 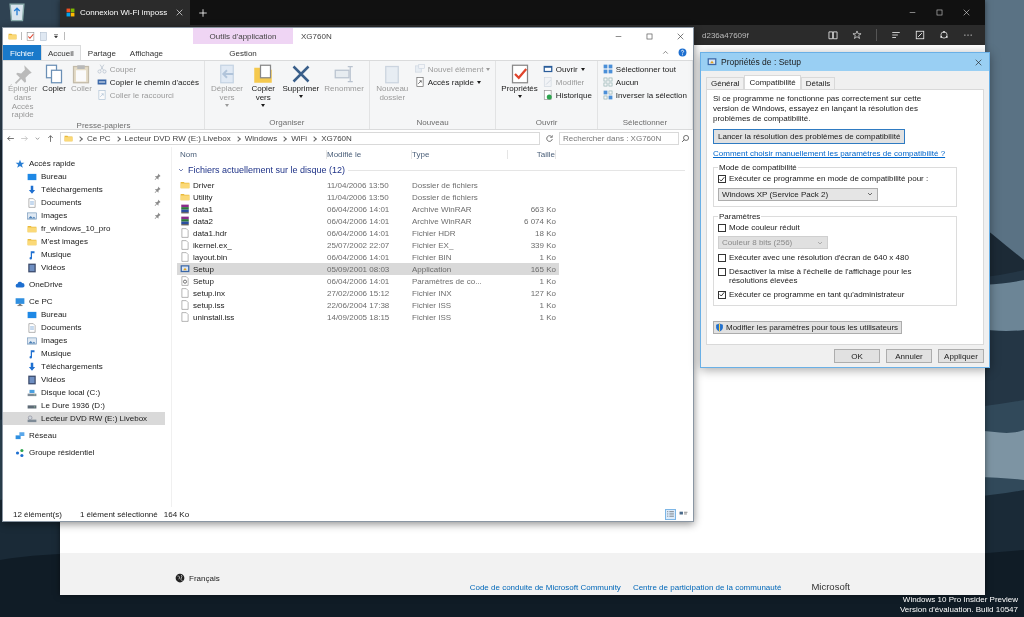 I want to click on file-row: data1.hdr 06/04/2006 14:01 Fichier HDR 18 Ko, so click(x=368, y=233).